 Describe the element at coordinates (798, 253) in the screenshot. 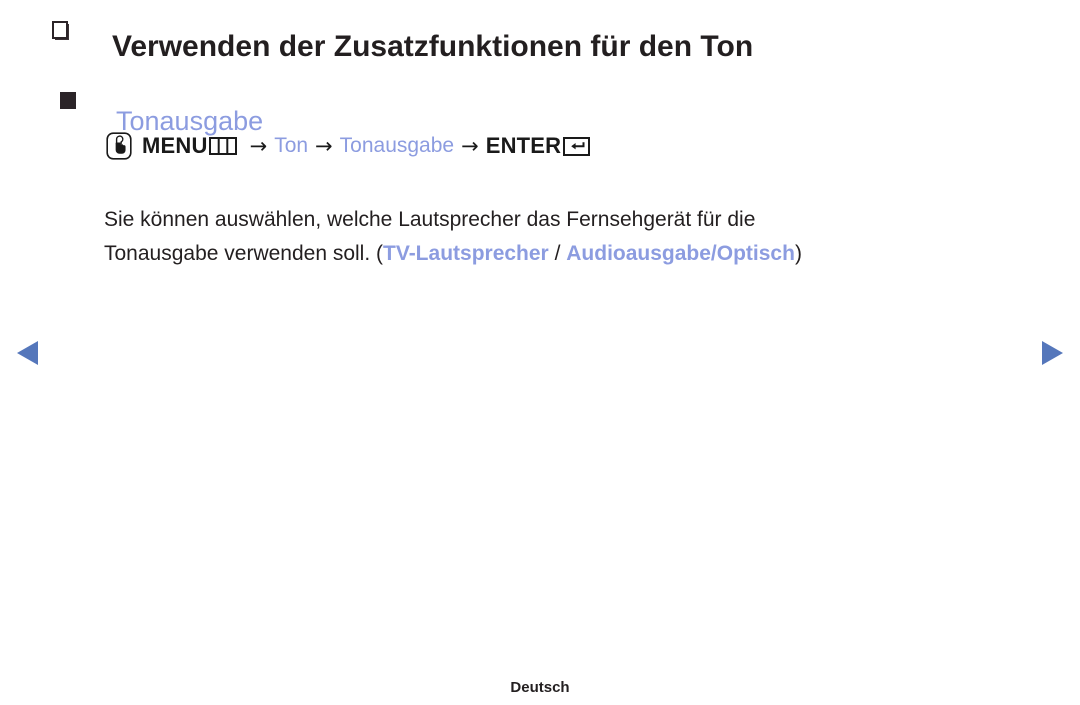

I see `body-line-2-suffix: )` at that location.